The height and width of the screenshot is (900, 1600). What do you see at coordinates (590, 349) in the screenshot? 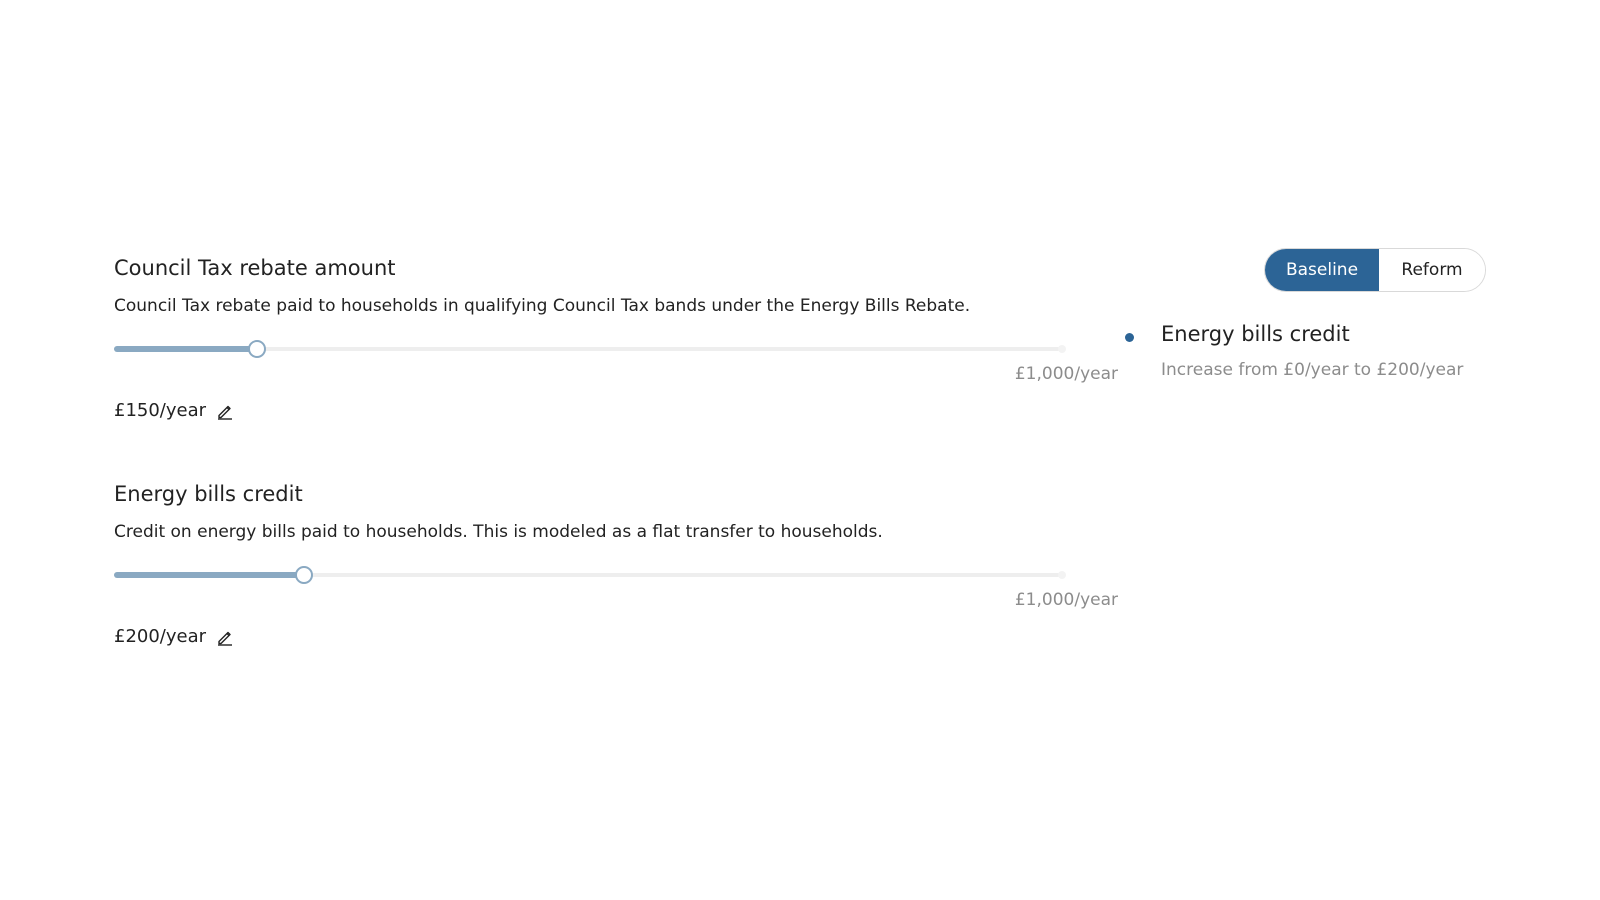
I see `council-tax-rebate-slider` at bounding box center [590, 349].